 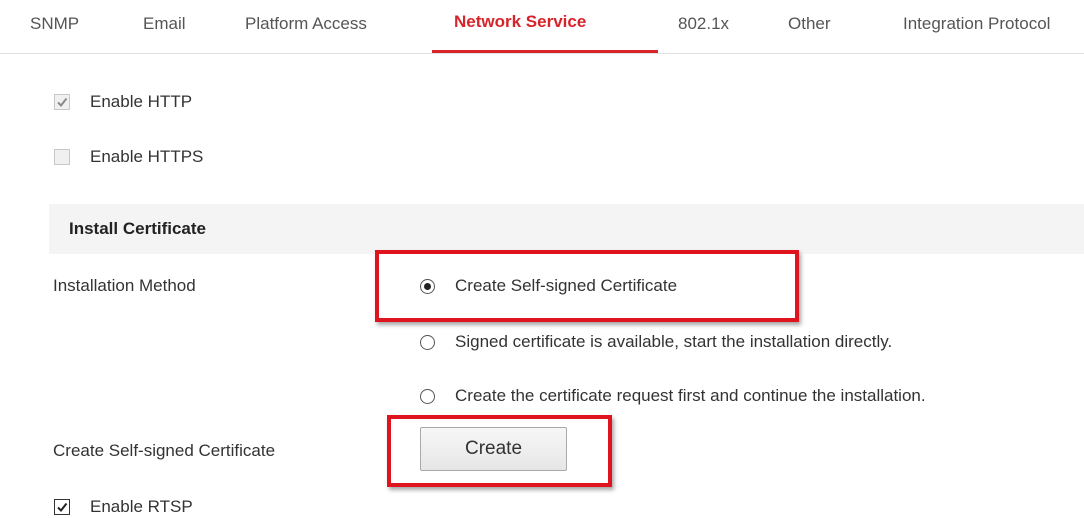 I want to click on enable-https-label: Enable HTTPS, so click(x=147, y=156).